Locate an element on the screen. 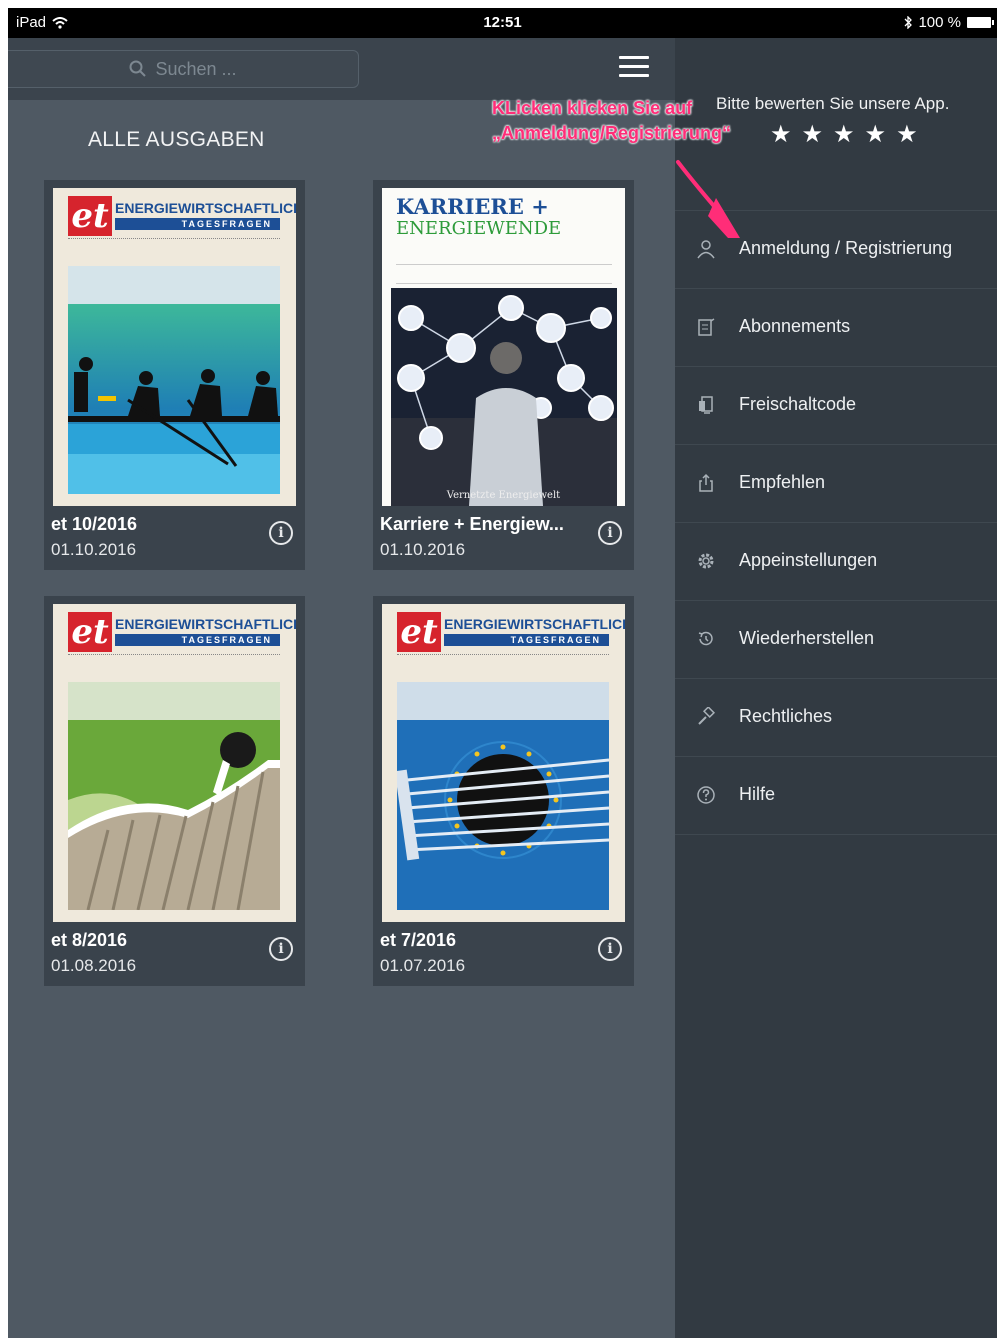 The height and width of the screenshot is (1338, 997). menu-item-hilfe: Hilfe is located at coordinates (836, 795).